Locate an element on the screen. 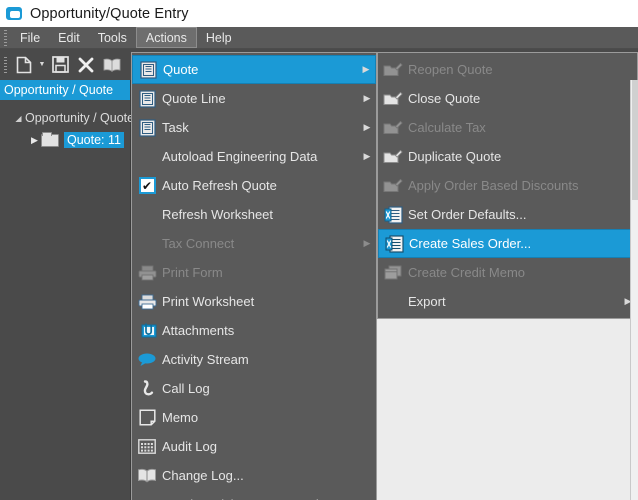 This screenshot has height=500, width=638. menu-item-audit-log: Audit Log is located at coordinates (254, 446).